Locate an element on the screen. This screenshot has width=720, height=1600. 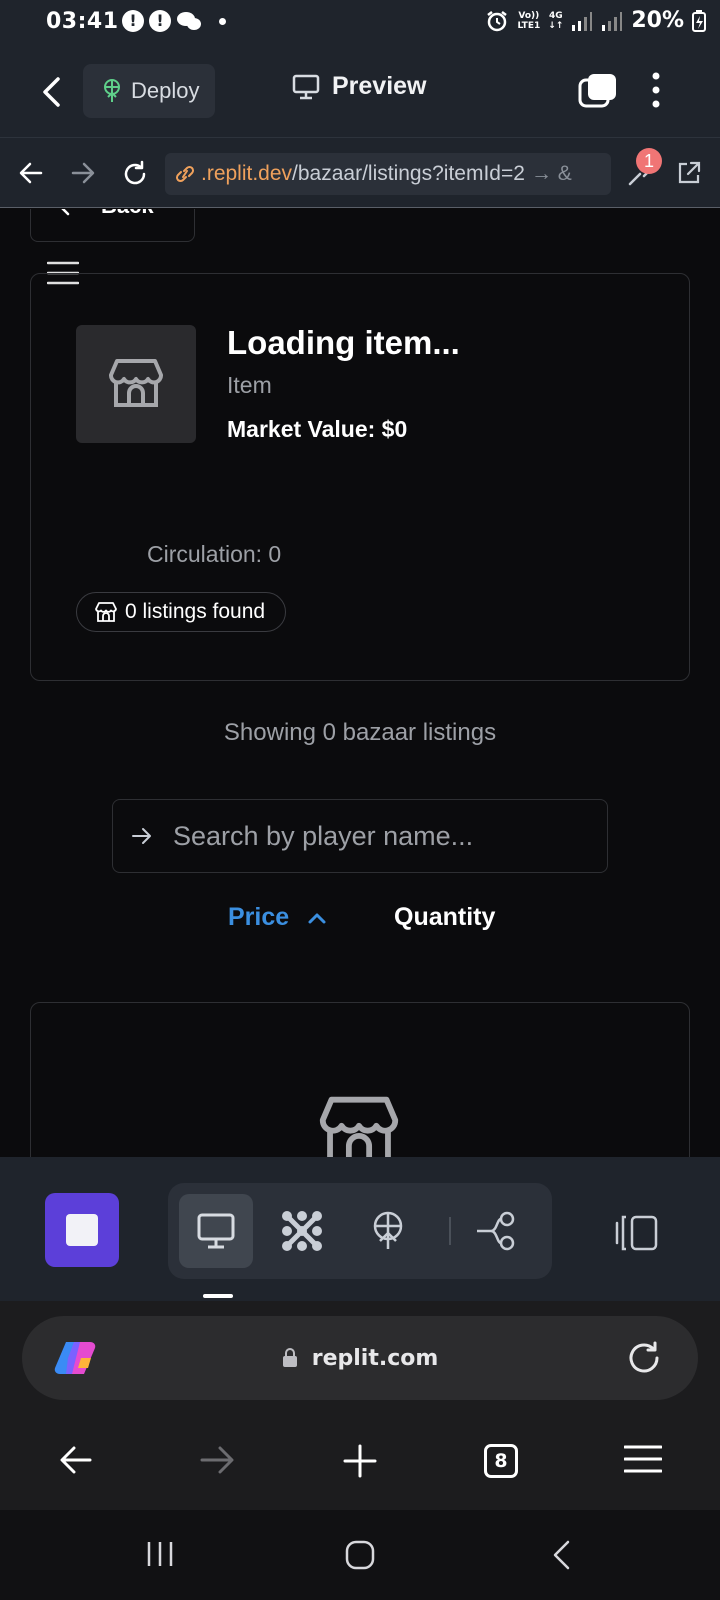
back-label: Back is located at coordinates (127, 214).